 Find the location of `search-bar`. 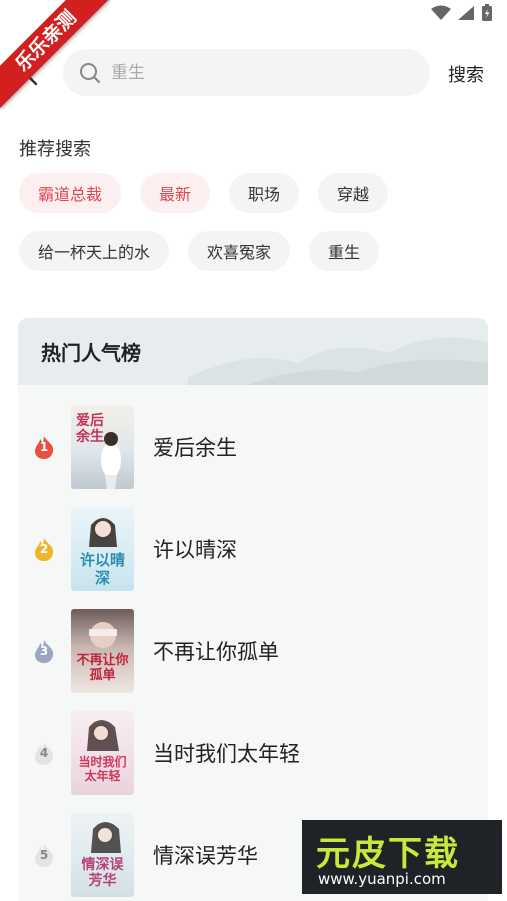

search-bar is located at coordinates (246, 72).